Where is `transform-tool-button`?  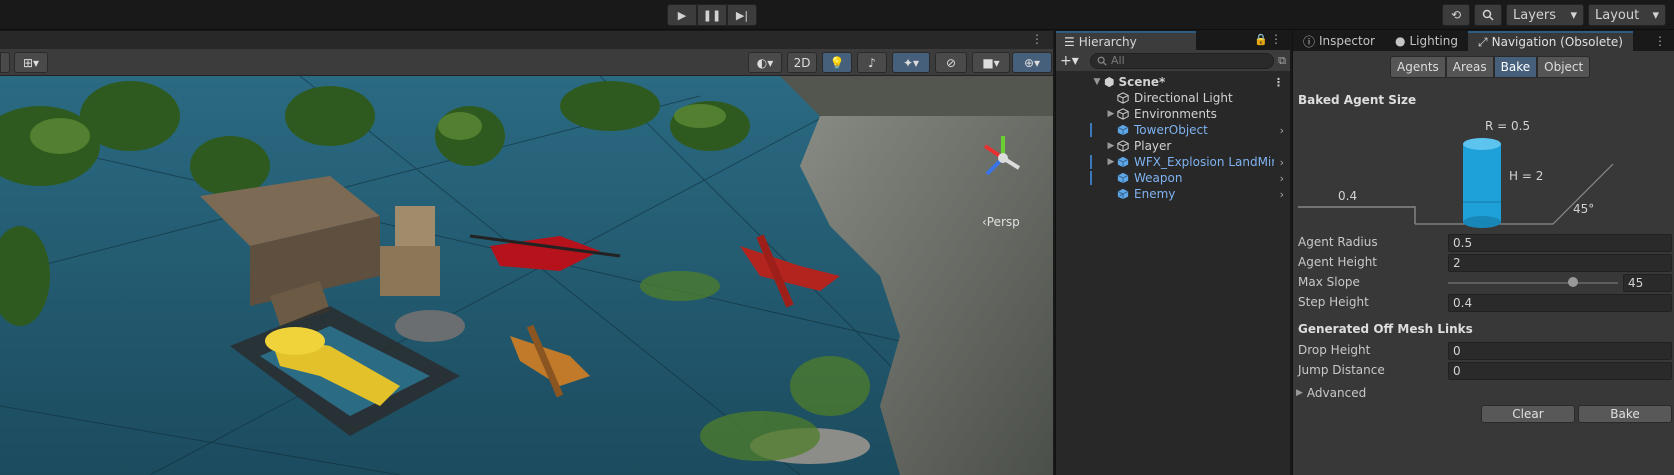
transform-tool-button is located at coordinates (5, 62).